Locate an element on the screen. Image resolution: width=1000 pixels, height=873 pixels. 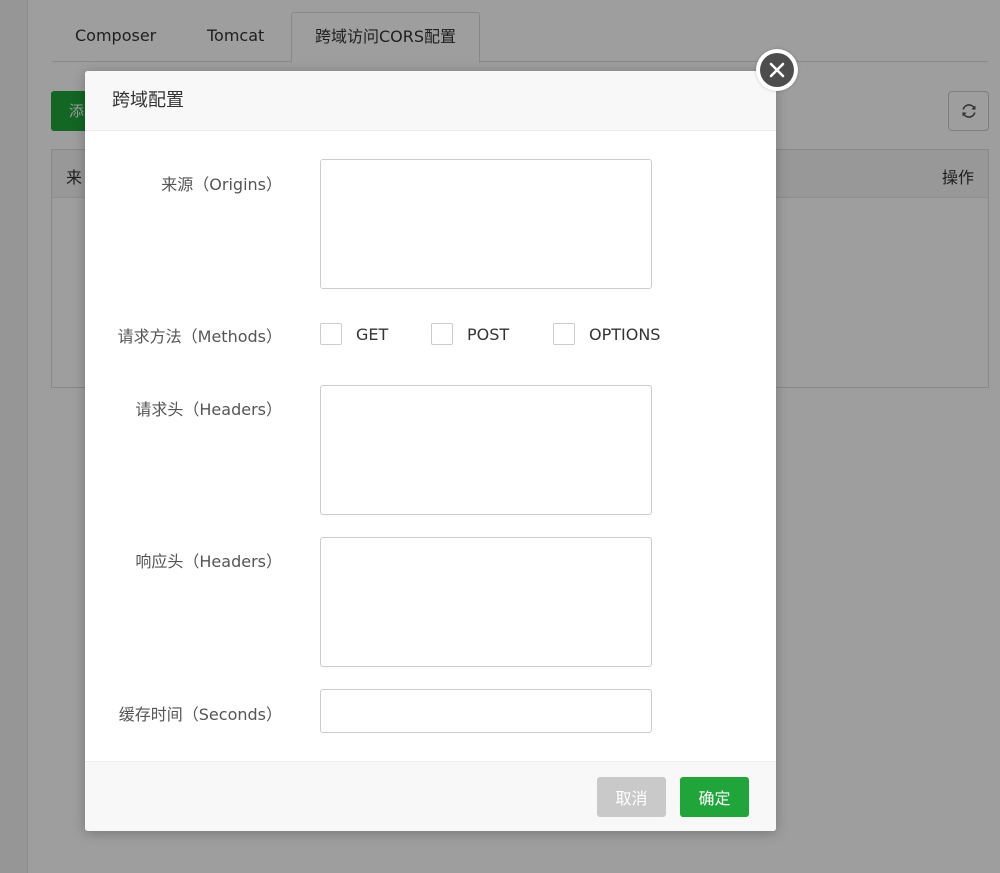
dialog-title: 跨域配置 is located at coordinates (148, 100).